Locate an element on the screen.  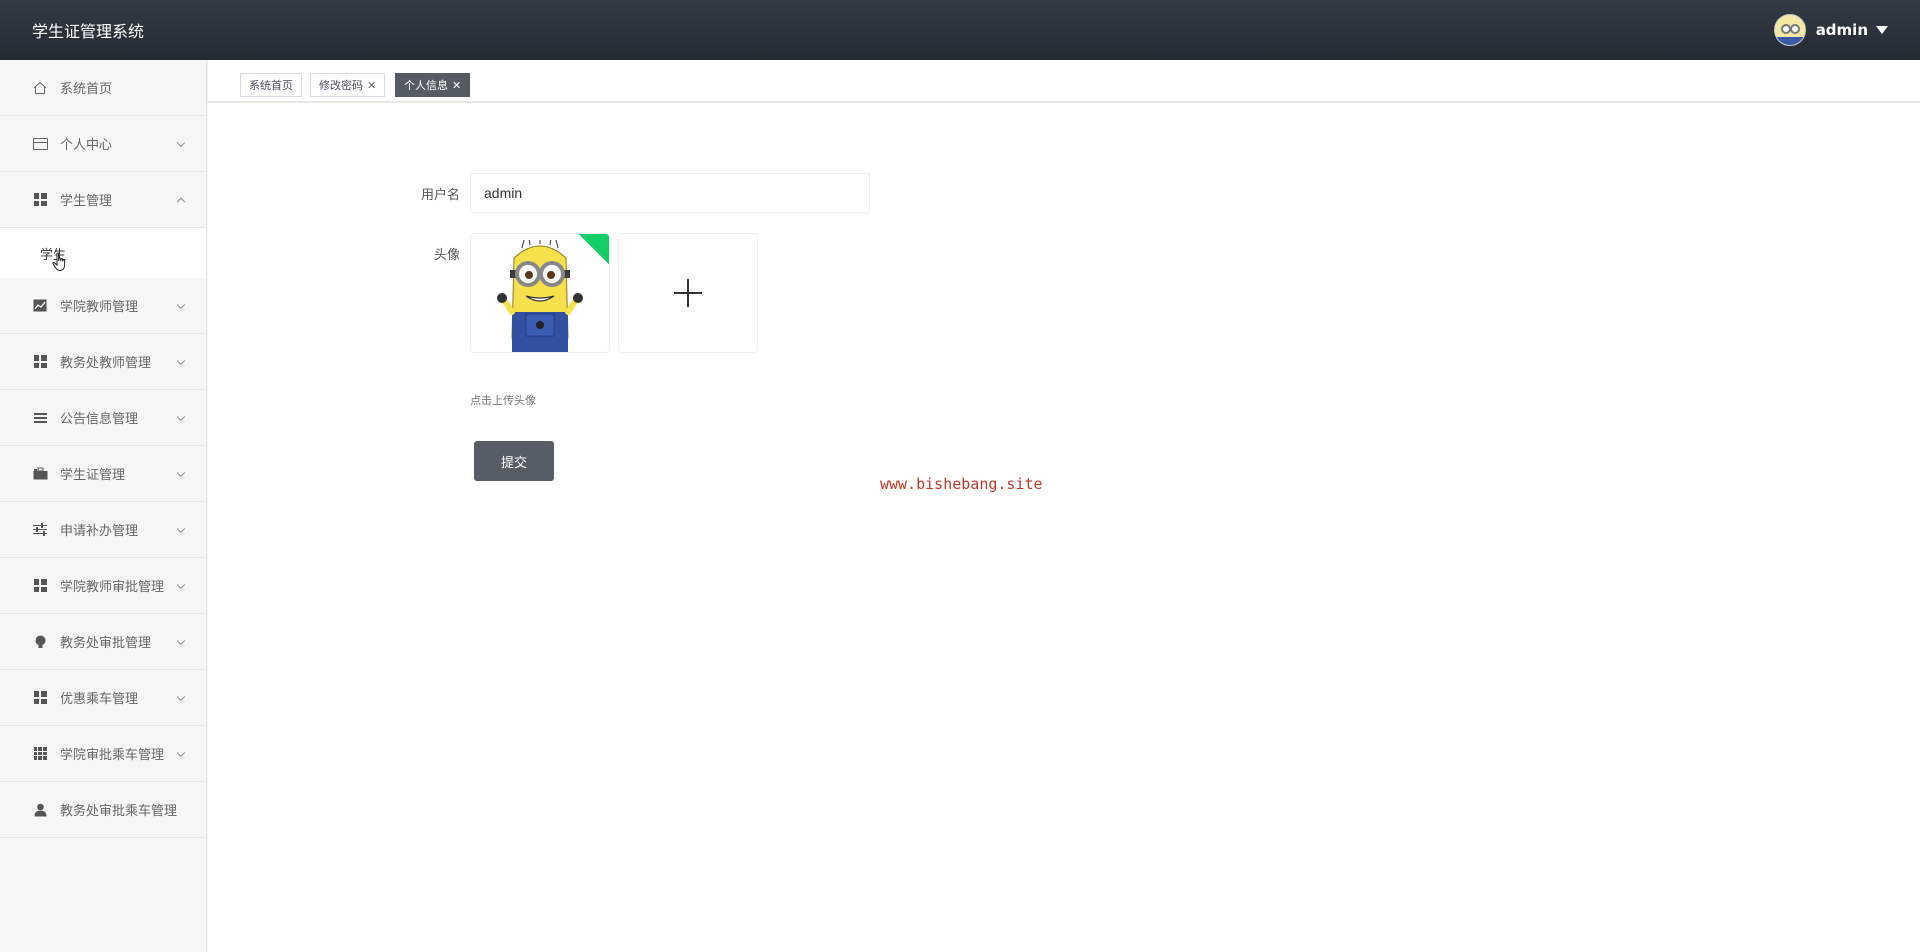
sidebar-subitem-student: 学生 is located at coordinates (103, 253).